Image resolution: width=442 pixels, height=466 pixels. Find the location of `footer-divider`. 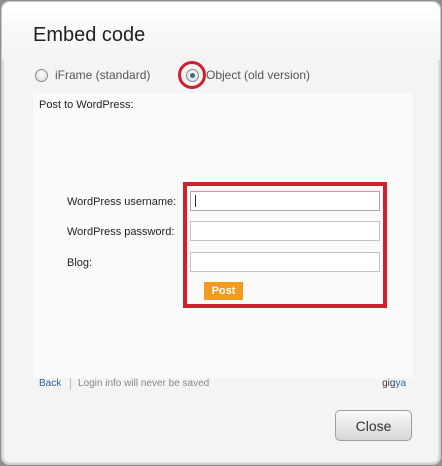

footer-divider is located at coordinates (70, 384).